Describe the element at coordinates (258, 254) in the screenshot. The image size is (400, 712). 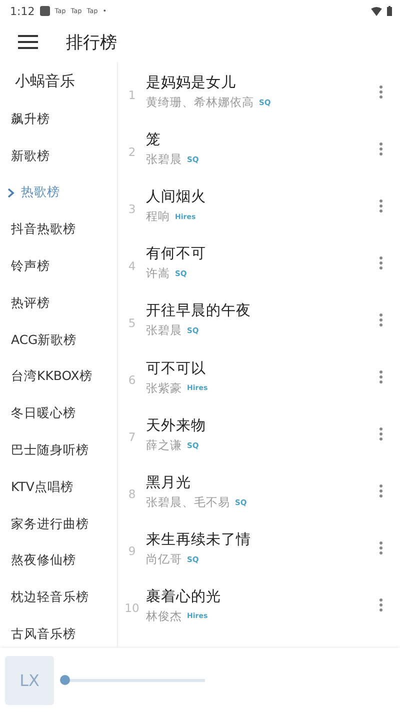
I see `song-title: 有何不可` at that location.